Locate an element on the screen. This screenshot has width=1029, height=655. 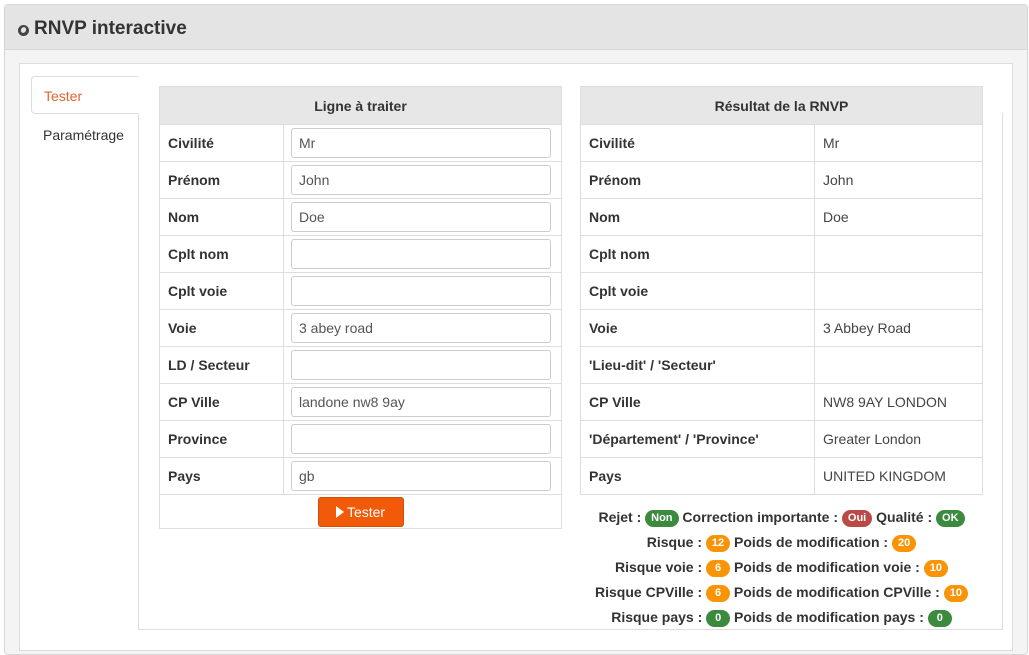
table-row: CP Ville NW8 9AY LONDON is located at coordinates (781, 402).